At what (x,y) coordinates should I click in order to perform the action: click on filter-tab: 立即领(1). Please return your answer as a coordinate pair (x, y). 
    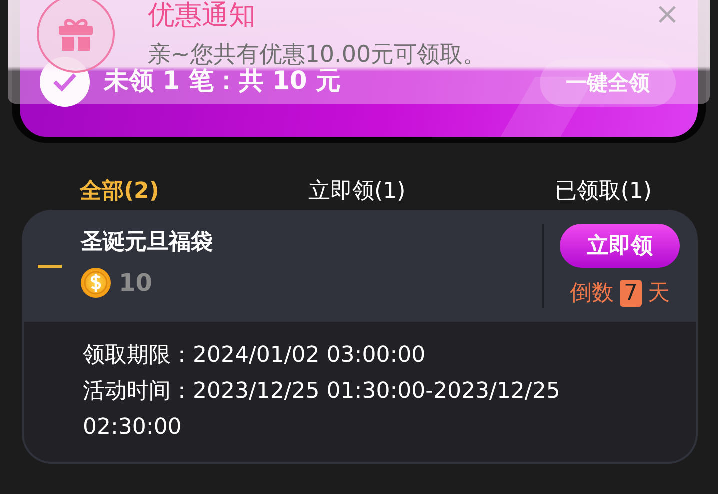
    Looking at the image, I should click on (357, 191).